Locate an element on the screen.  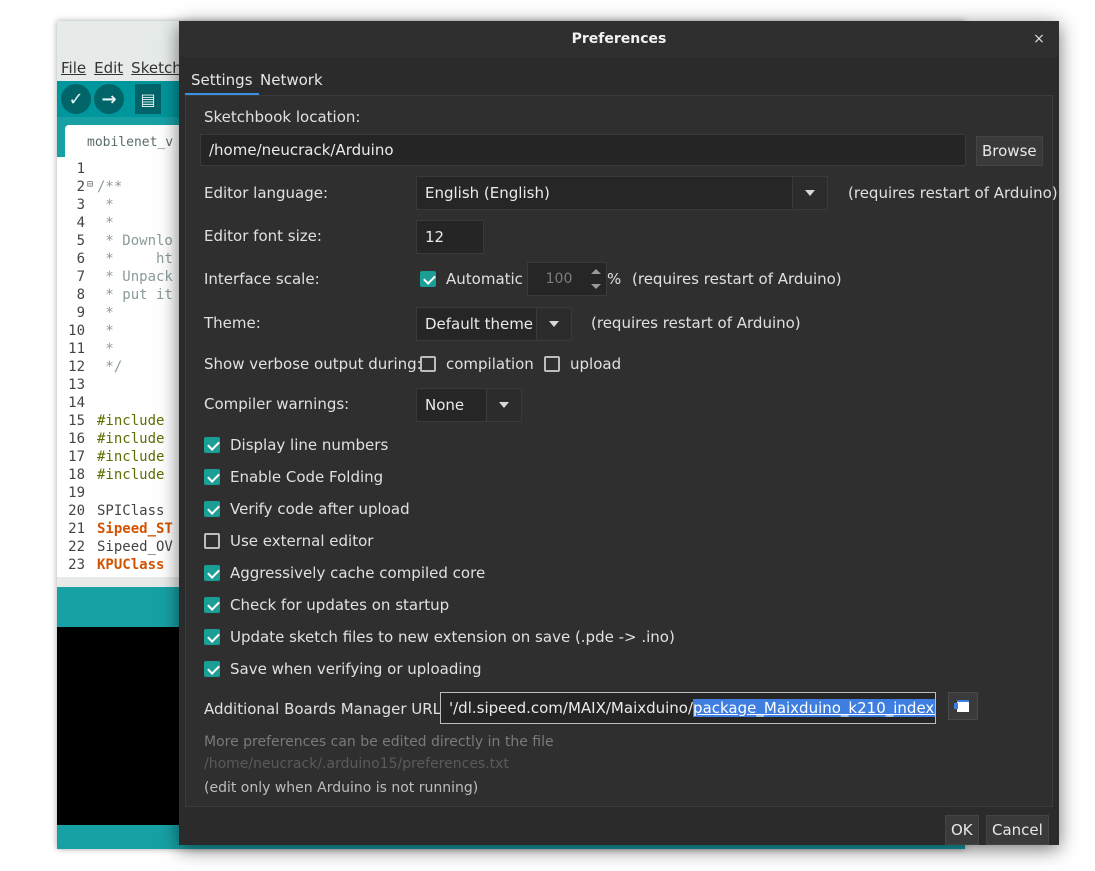
line-number: 20 is located at coordinates (76, 511).